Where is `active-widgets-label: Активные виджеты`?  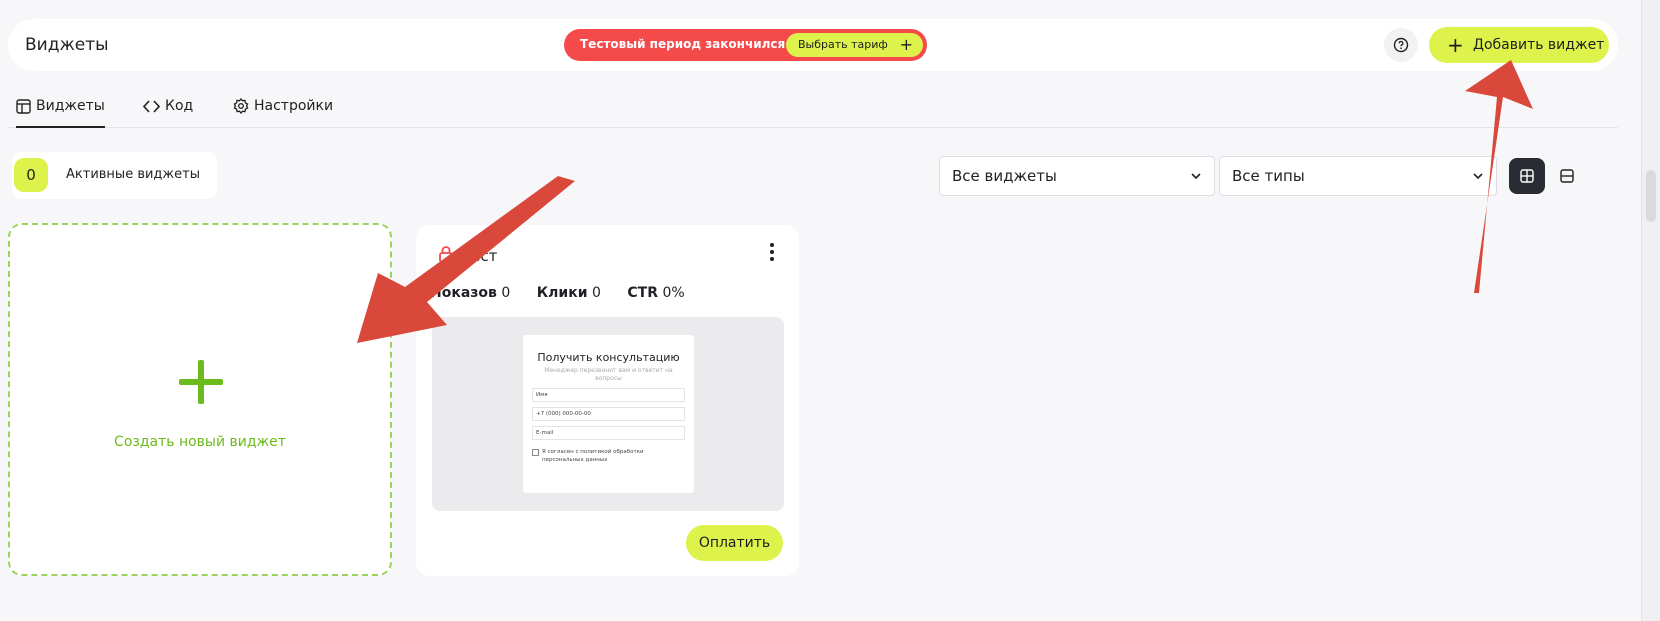
active-widgets-label: Активные виджеты is located at coordinates (133, 174).